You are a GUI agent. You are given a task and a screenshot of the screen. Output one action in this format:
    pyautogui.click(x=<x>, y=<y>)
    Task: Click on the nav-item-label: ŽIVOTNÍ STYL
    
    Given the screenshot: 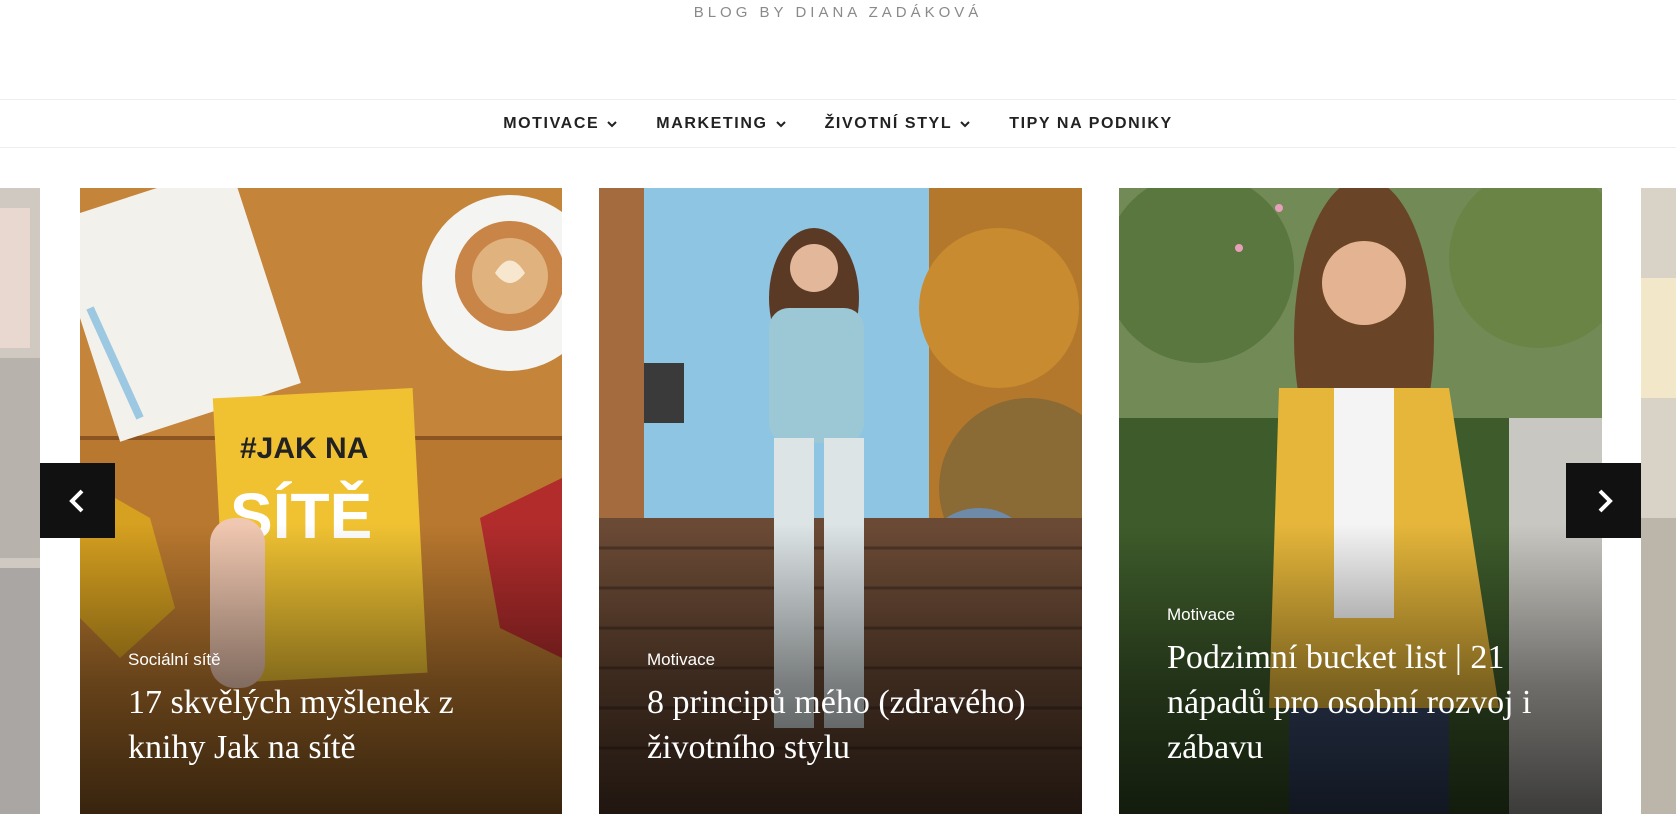 What is the action you would take?
    pyautogui.click(x=888, y=123)
    